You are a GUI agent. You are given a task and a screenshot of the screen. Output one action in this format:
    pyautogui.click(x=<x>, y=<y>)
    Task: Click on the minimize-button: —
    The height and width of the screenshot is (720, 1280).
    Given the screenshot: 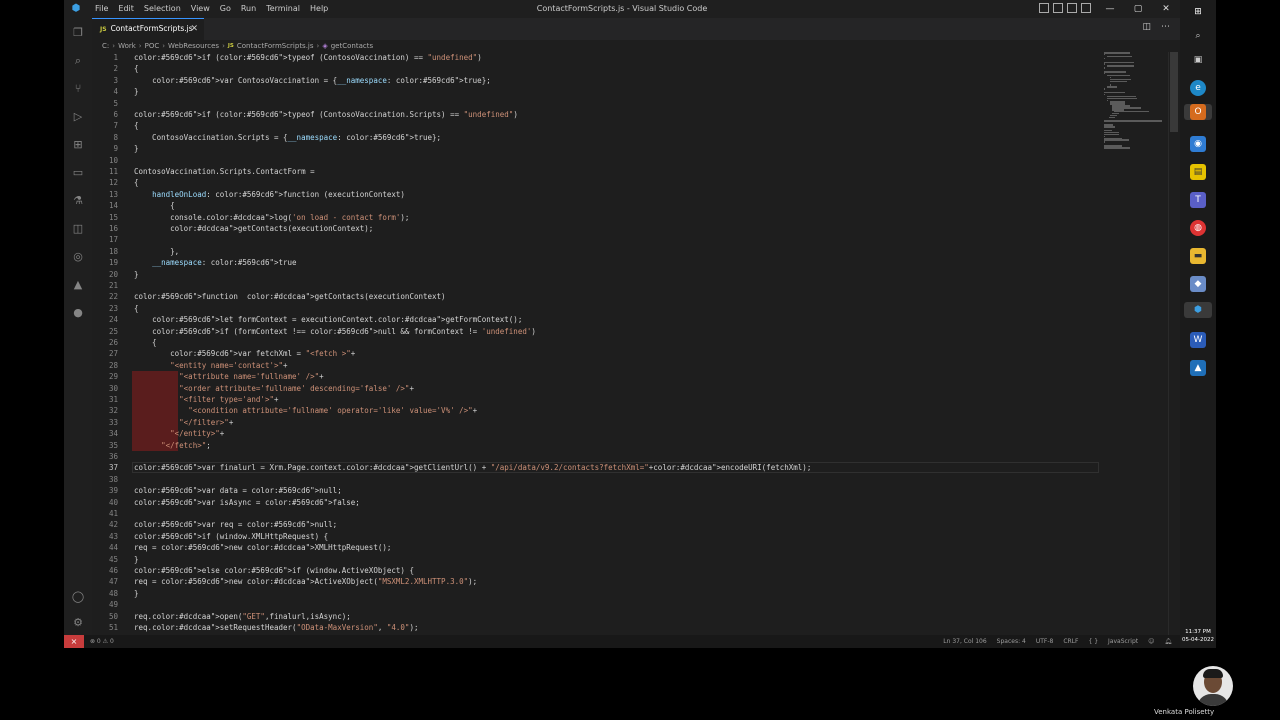 What is the action you would take?
    pyautogui.click(x=1110, y=9)
    